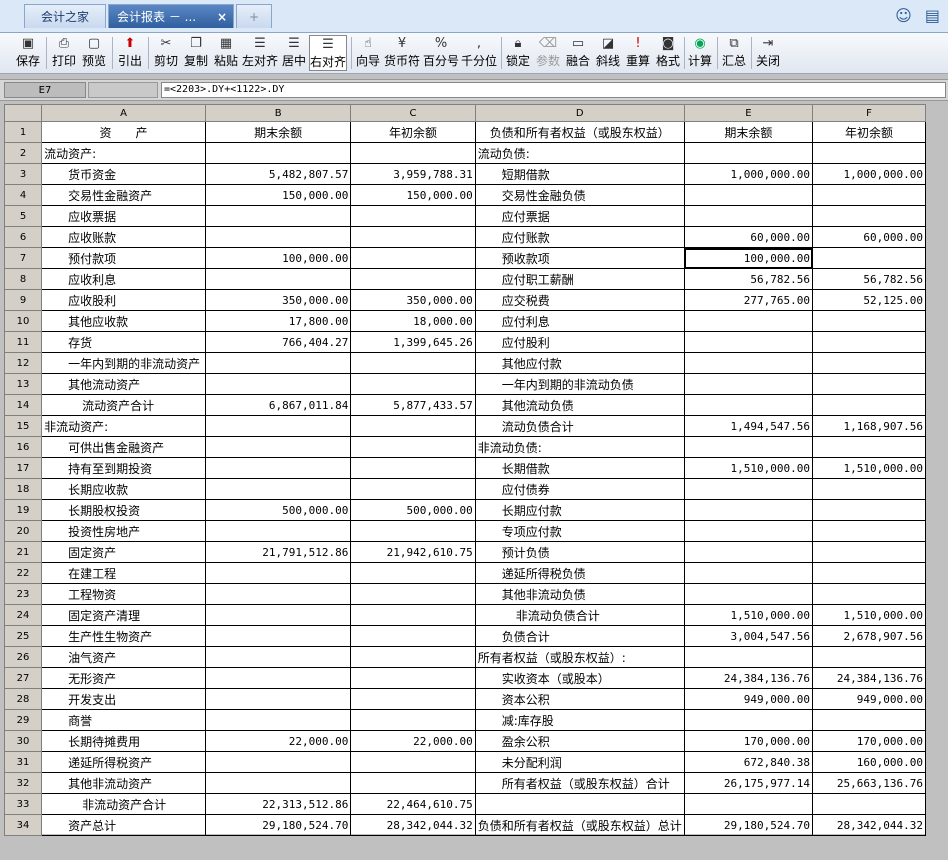  What do you see at coordinates (278, 825) in the screenshot?
I see `cell: 29,180,524.70` at bounding box center [278, 825].